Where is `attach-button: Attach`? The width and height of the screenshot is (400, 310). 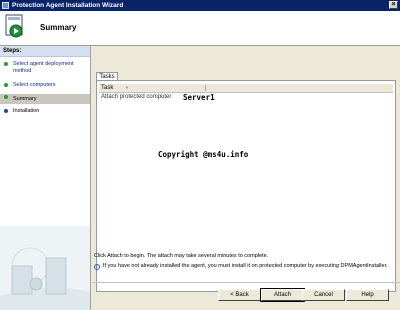 attach-button: Attach is located at coordinates (282, 295).